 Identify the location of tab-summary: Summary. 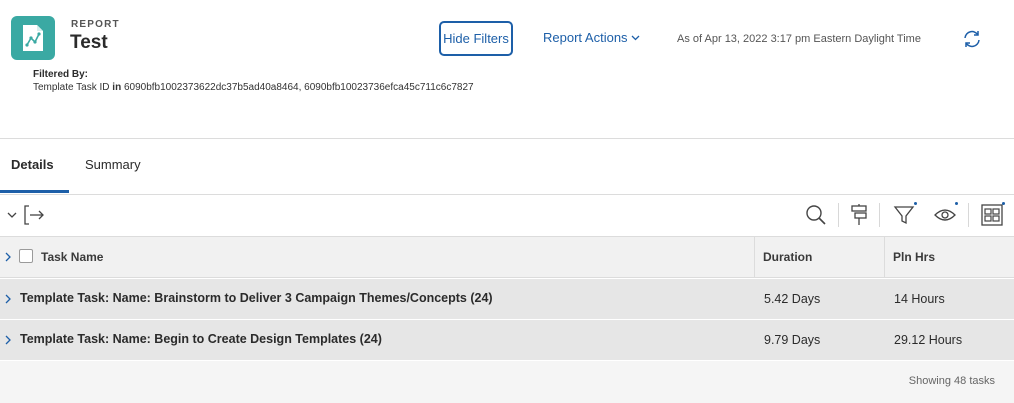
(113, 164).